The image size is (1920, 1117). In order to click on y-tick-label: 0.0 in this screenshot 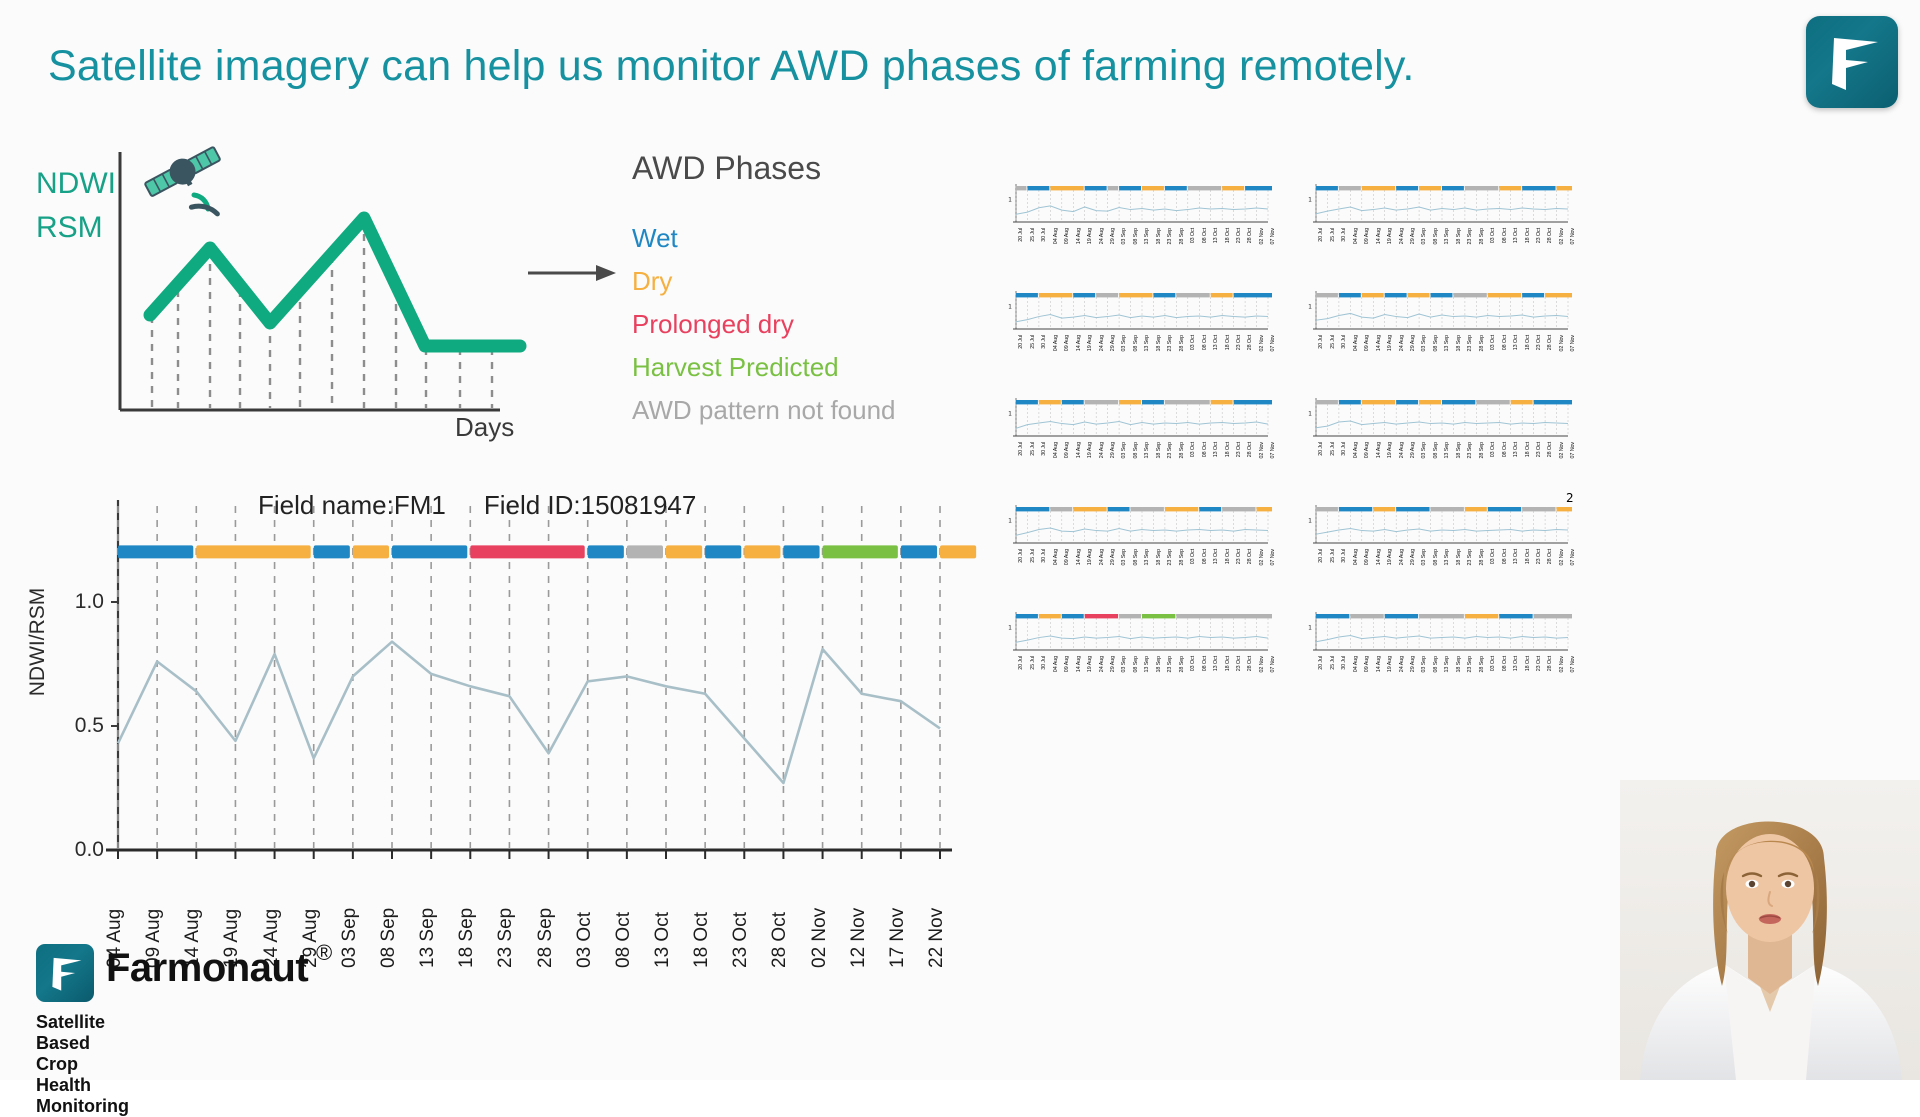, I will do `click(89, 849)`.